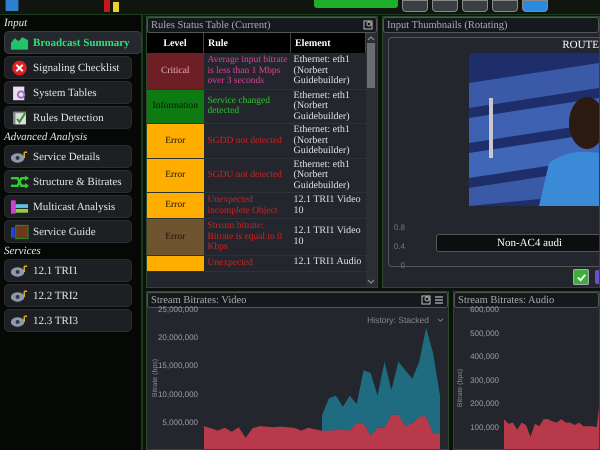 The height and width of the screenshot is (450, 600). What do you see at coordinates (23, 251) in the screenshot?
I see `section-title: Services` at bounding box center [23, 251].